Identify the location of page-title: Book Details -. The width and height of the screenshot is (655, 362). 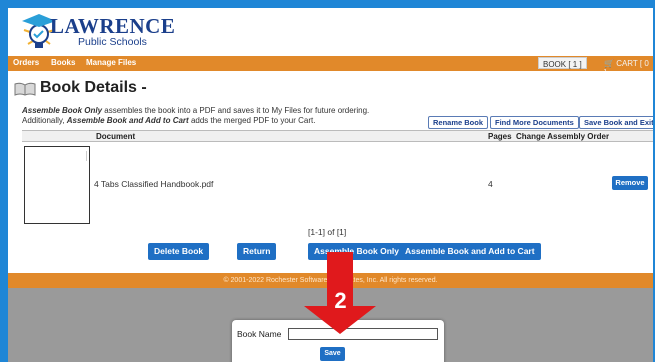
(93, 87).